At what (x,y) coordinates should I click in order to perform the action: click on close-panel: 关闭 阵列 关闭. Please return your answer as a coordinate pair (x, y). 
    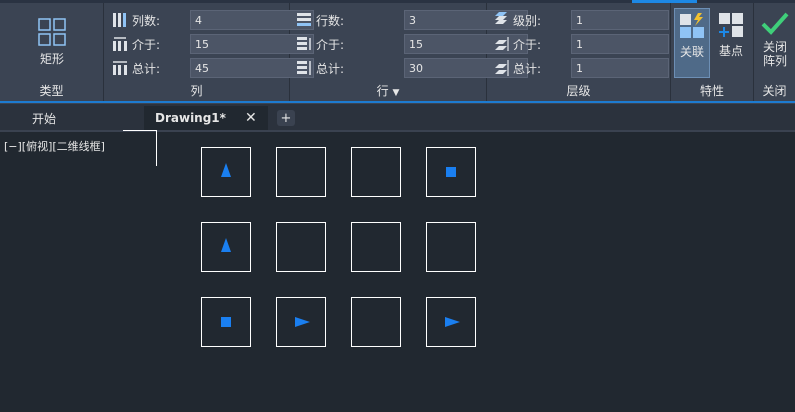
    Looking at the image, I should click on (774, 52).